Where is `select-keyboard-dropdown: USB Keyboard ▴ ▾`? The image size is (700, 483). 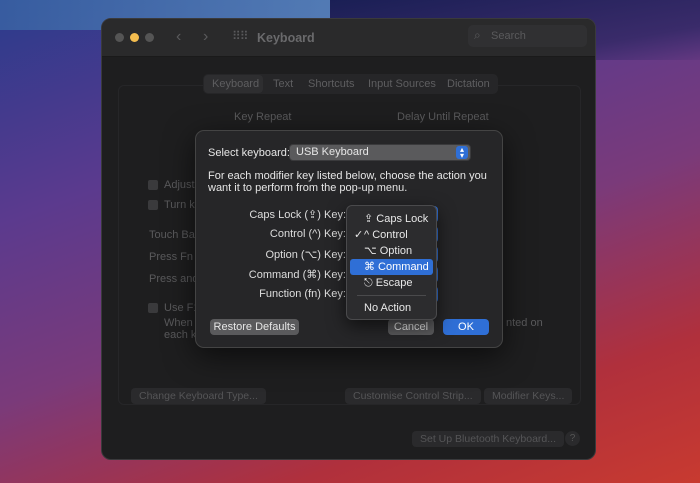
select-keyboard-dropdown: USB Keyboard ▴ ▾ is located at coordinates (380, 152).